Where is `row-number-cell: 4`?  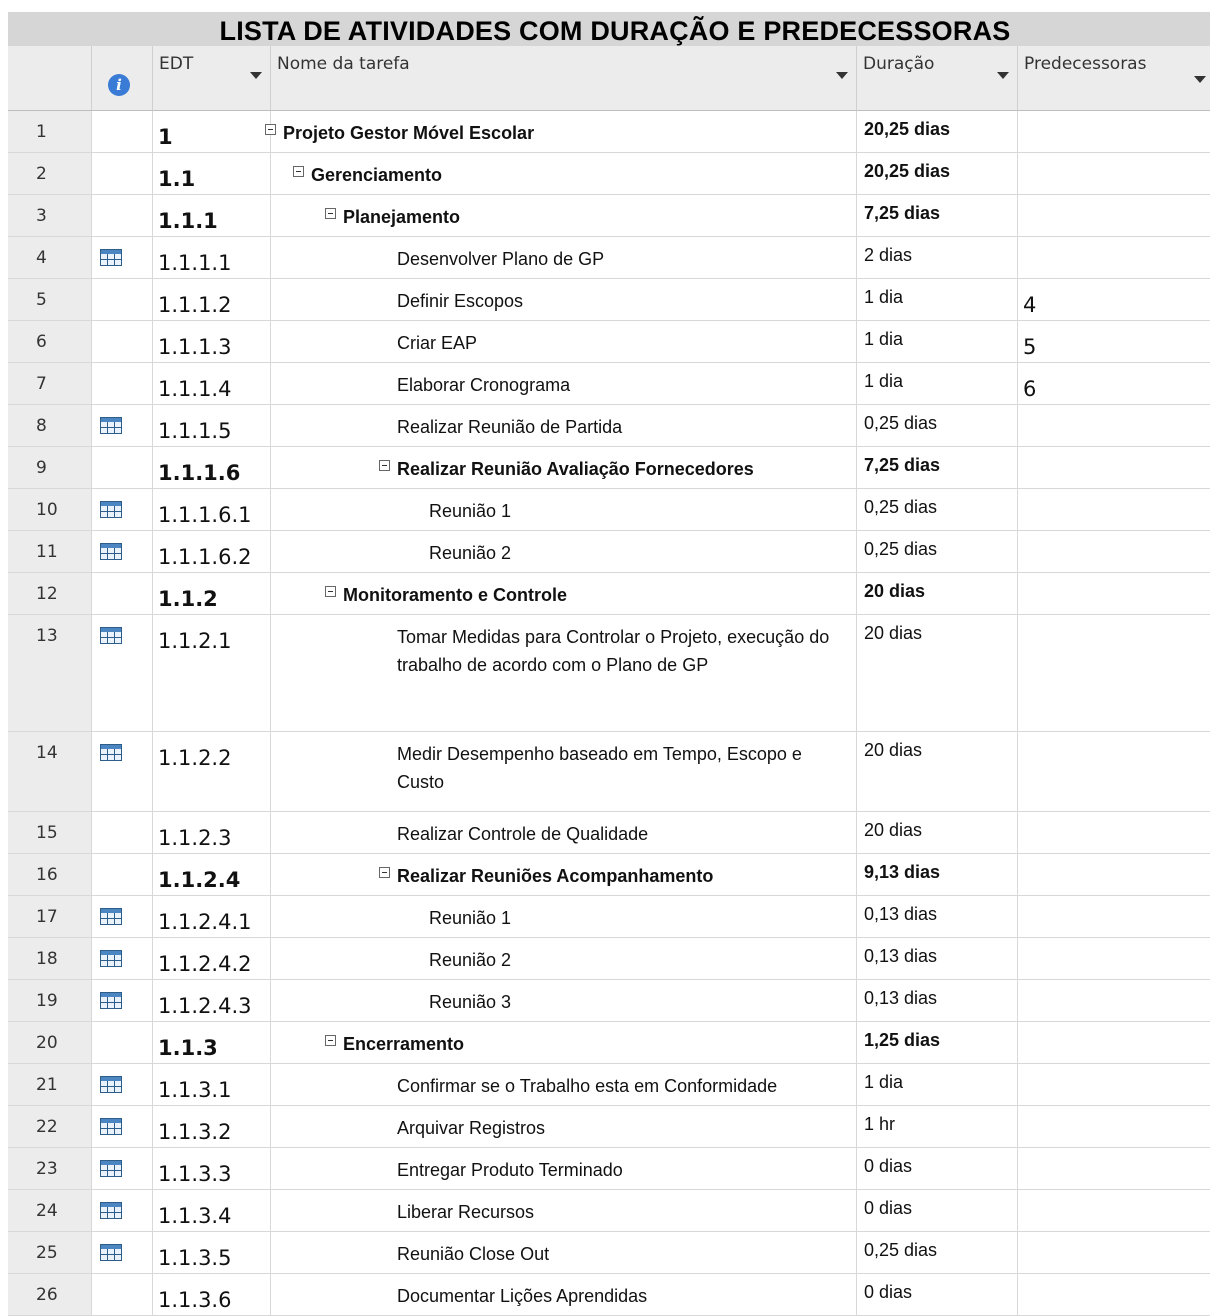 row-number-cell: 4 is located at coordinates (50, 257).